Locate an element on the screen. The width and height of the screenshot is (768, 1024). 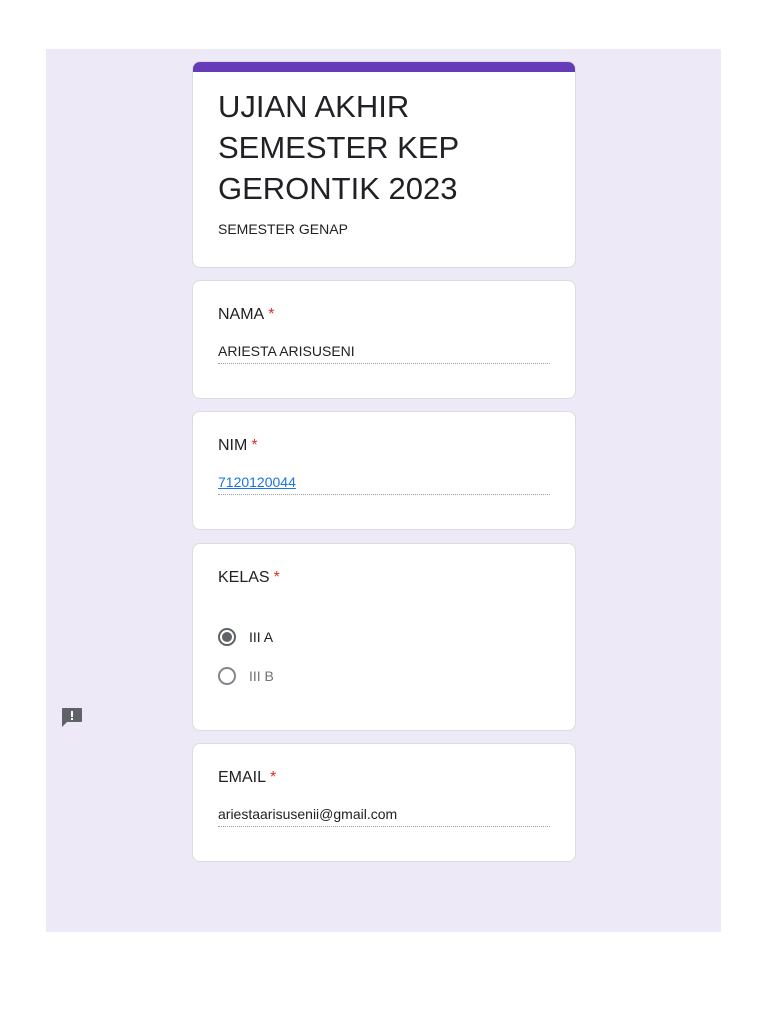
question-title: NAMA is located at coordinates (241, 314).